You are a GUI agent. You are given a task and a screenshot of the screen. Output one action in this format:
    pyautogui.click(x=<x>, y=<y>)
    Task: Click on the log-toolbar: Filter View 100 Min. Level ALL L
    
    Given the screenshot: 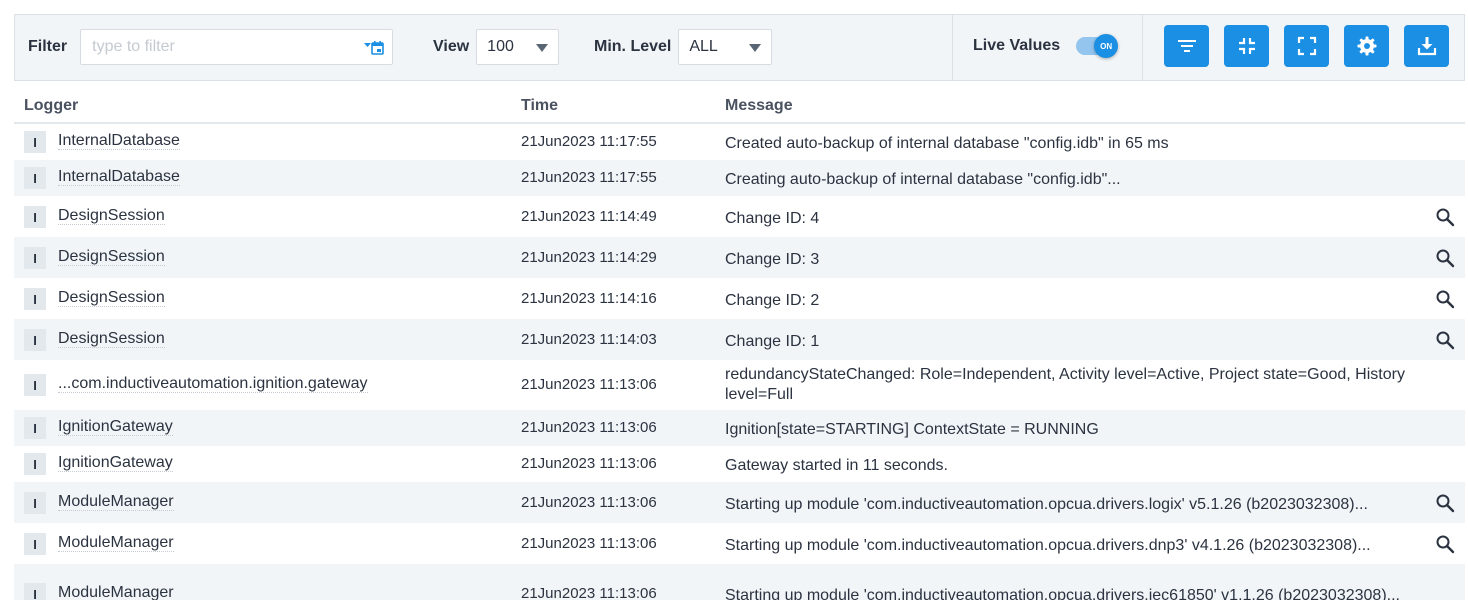 What is the action you would take?
    pyautogui.click(x=739, y=47)
    